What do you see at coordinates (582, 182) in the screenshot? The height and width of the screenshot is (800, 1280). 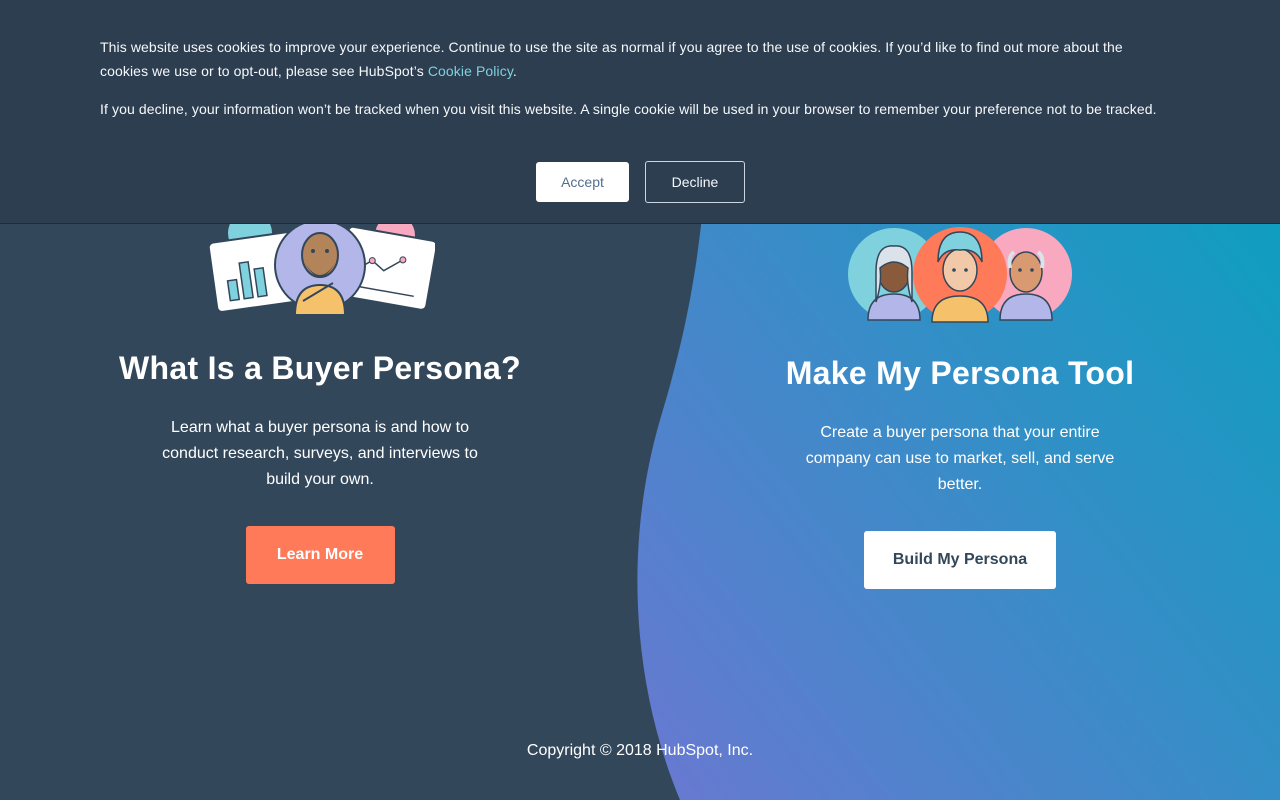 I see `accept-cookies-button: Accept` at bounding box center [582, 182].